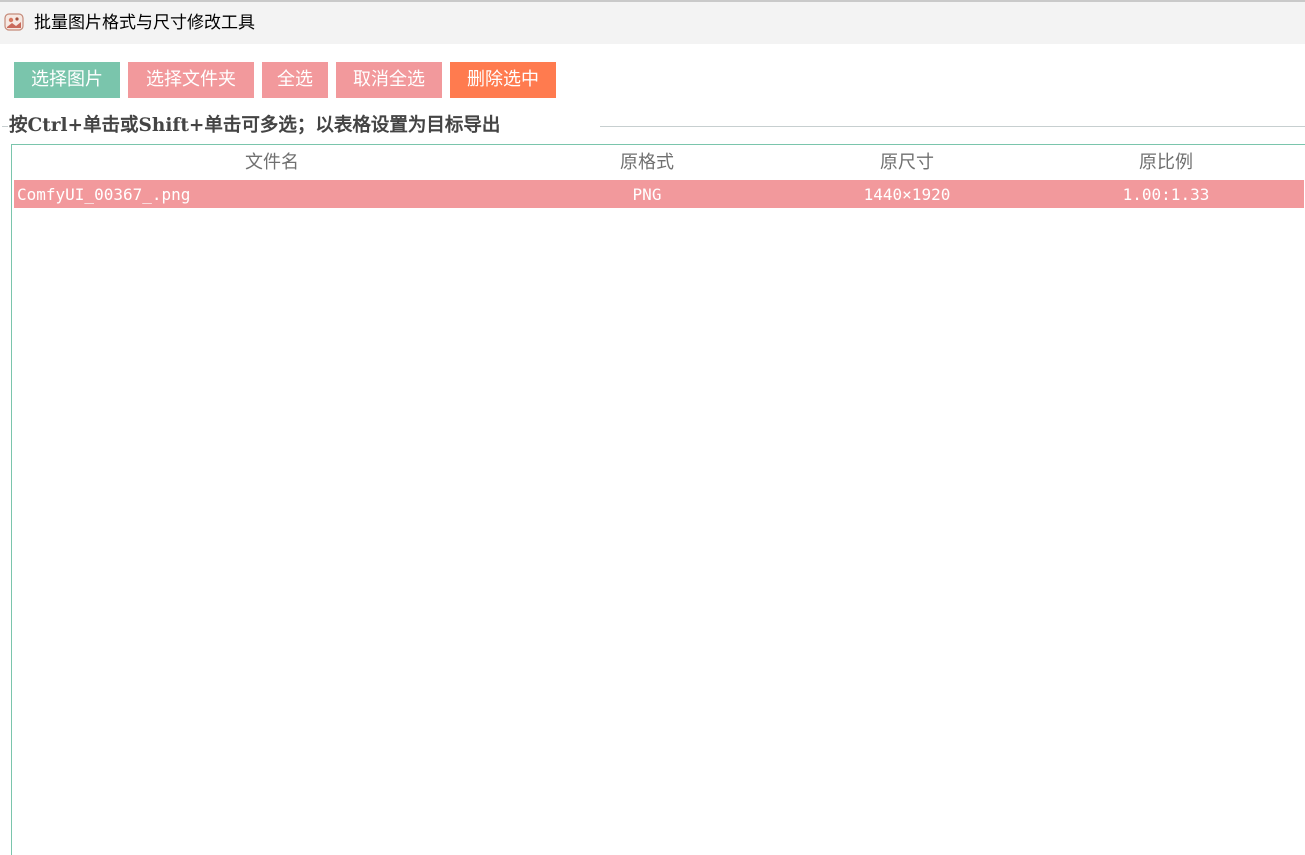 This screenshot has height=855, width=1305. Describe the element at coordinates (256, 126) in the screenshot. I see `file-list-group-label: 按Ctrl+单击或Shift+单击可多选；以表格设置为目标导出` at that location.